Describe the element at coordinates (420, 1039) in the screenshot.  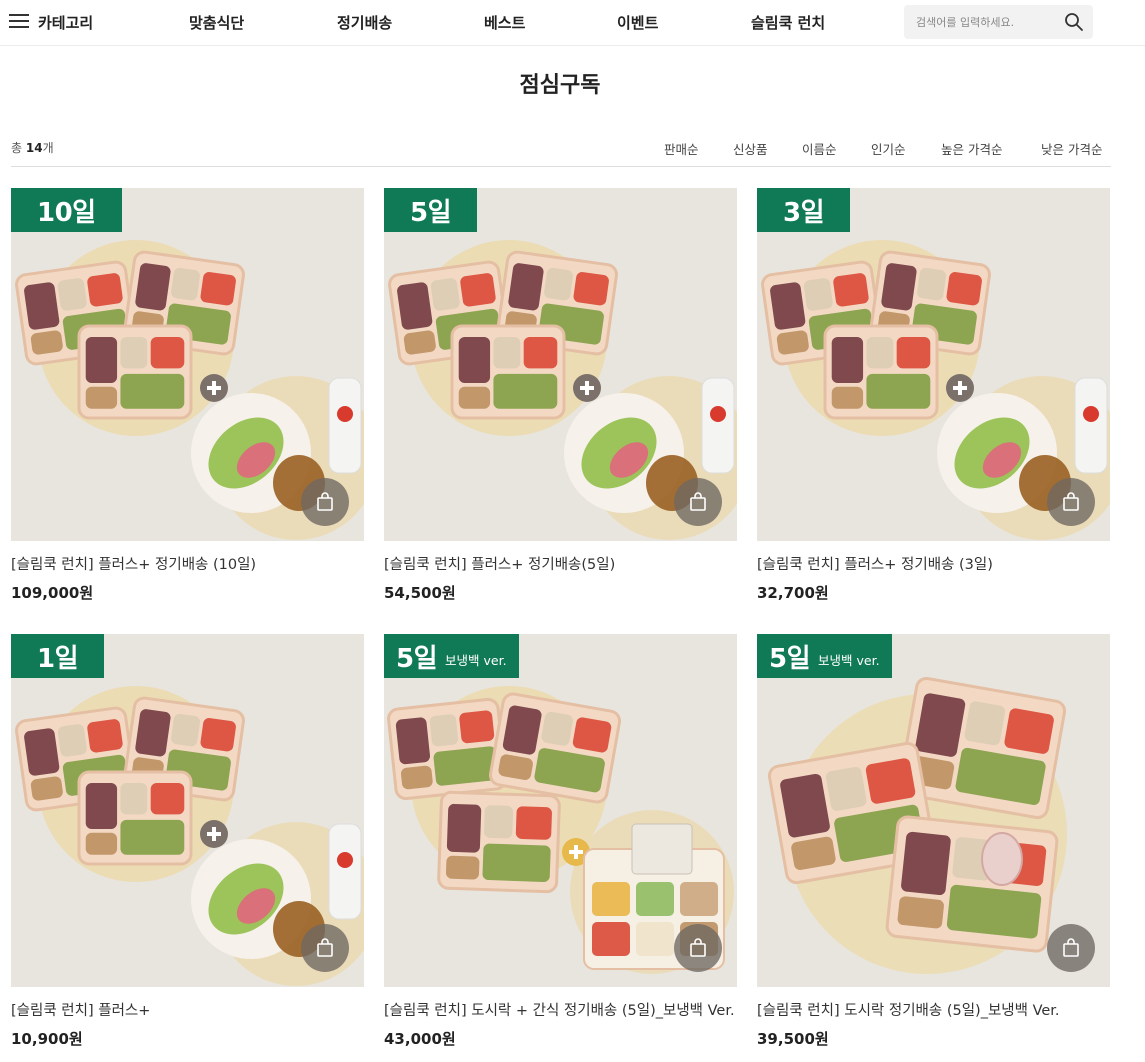
I see `product-price: 43,000원` at that location.